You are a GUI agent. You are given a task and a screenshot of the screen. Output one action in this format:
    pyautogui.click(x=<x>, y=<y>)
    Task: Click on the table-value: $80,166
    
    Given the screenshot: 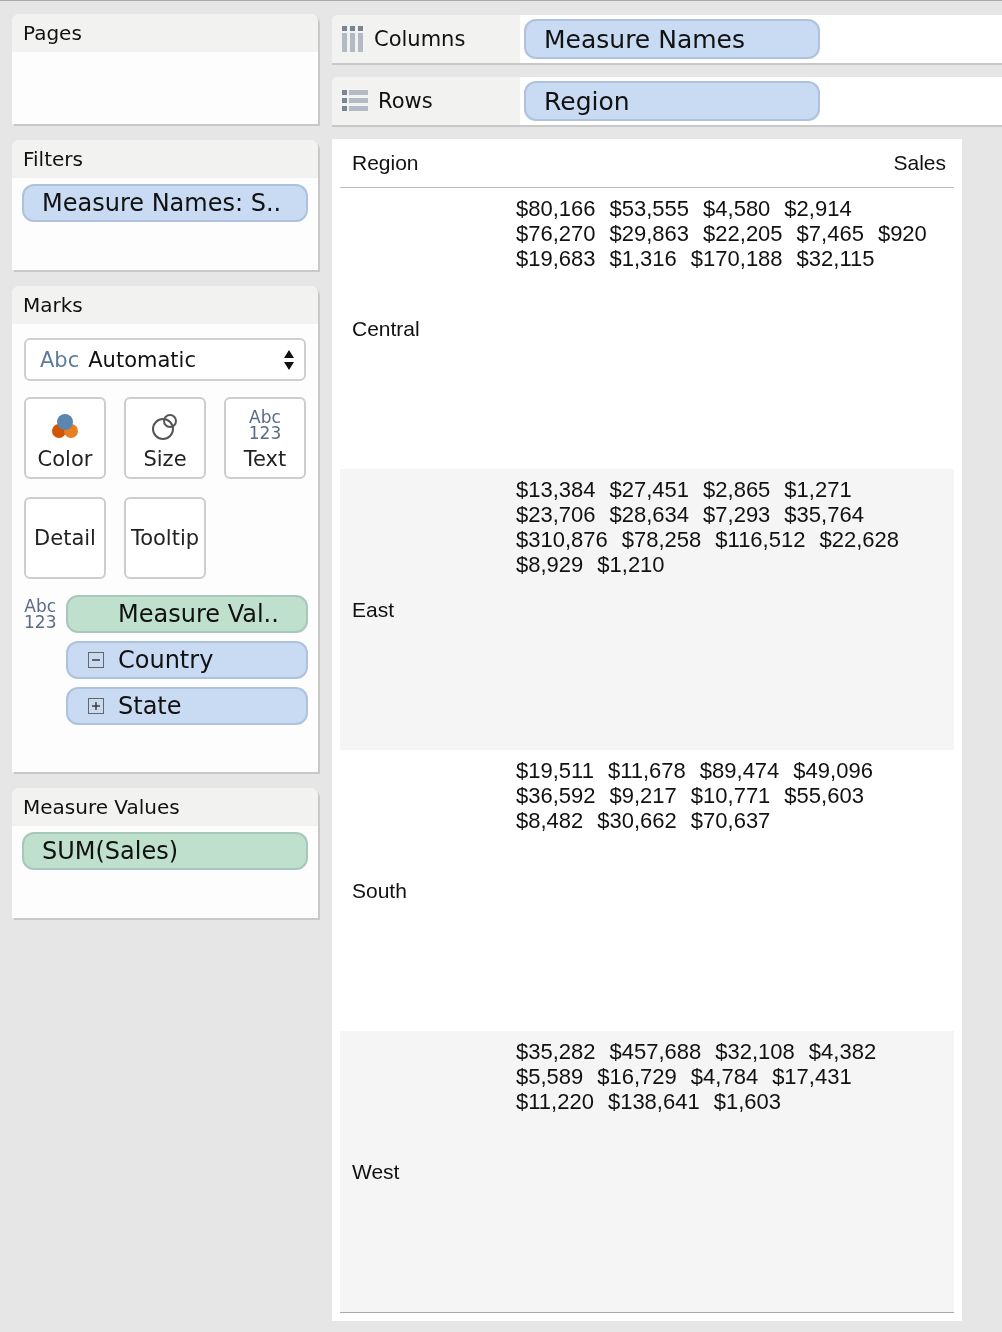 What is the action you would take?
    pyautogui.click(x=556, y=208)
    